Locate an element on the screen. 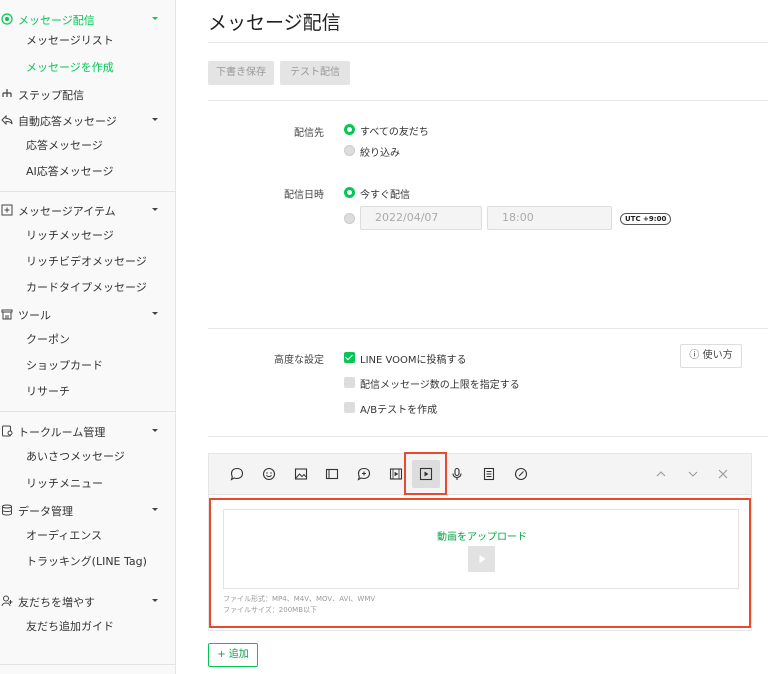  editor-toolbar is located at coordinates (480, 474).